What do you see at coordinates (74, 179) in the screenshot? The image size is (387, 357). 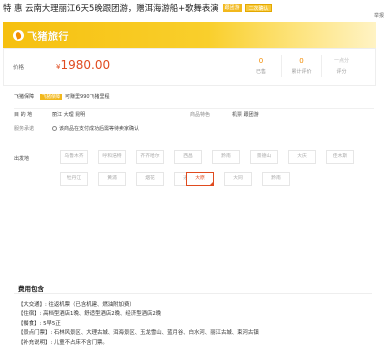 I see `city-option: 牡丹江` at bounding box center [74, 179].